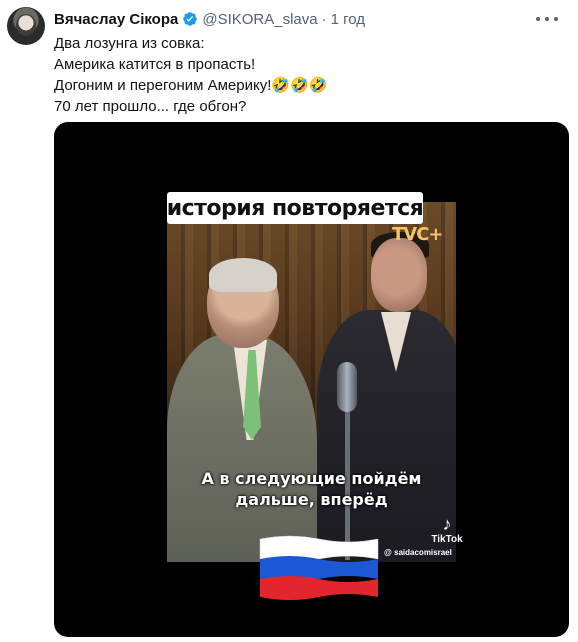 This screenshot has width=578, height=642. Describe the element at coordinates (347, 387) in the screenshot. I see `microphone` at that location.